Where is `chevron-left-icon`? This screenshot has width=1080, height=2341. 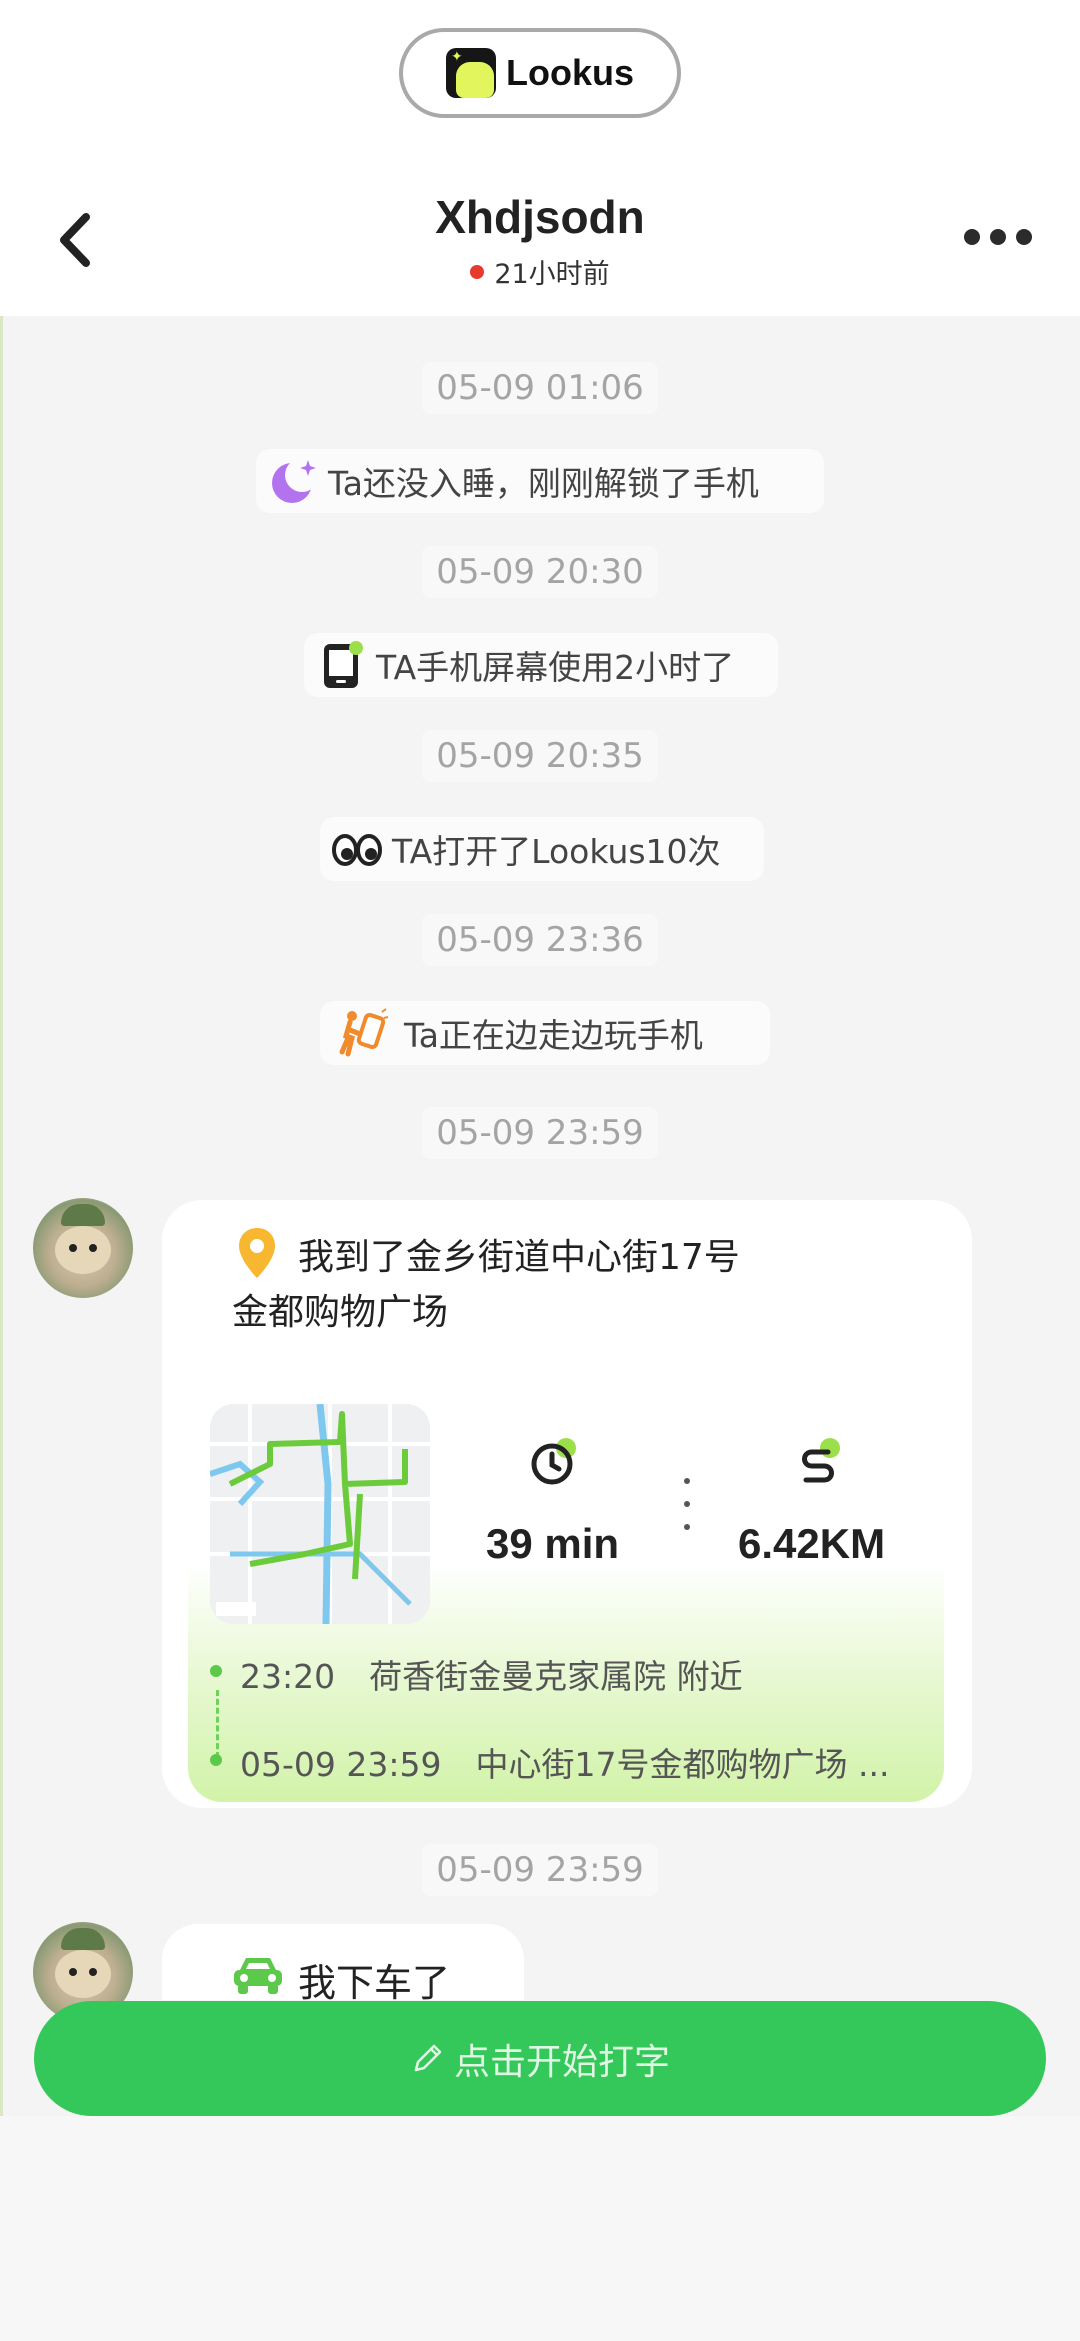
chevron-left-icon is located at coordinates (75, 240).